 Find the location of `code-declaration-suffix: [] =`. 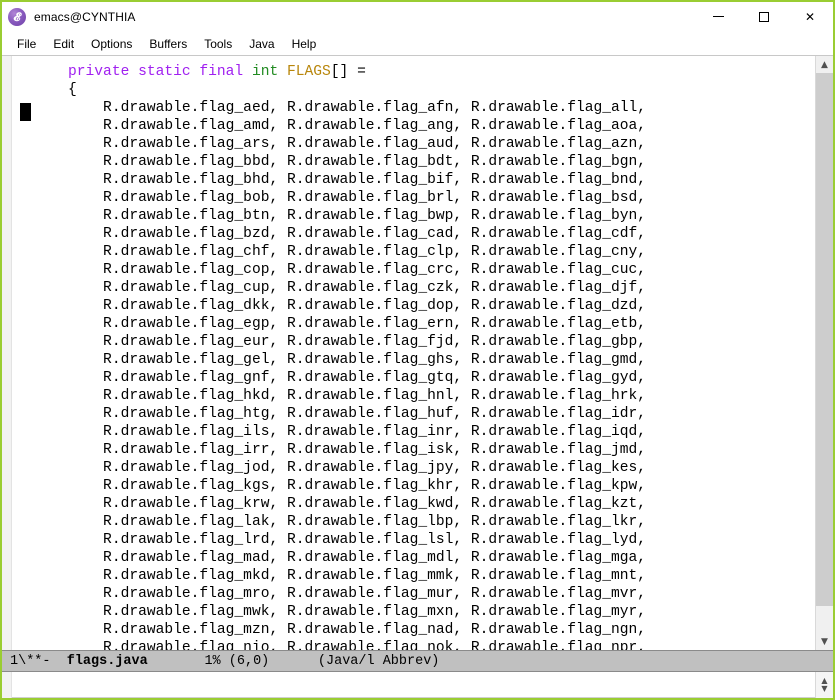

code-declaration-suffix: [] = is located at coordinates (348, 72).